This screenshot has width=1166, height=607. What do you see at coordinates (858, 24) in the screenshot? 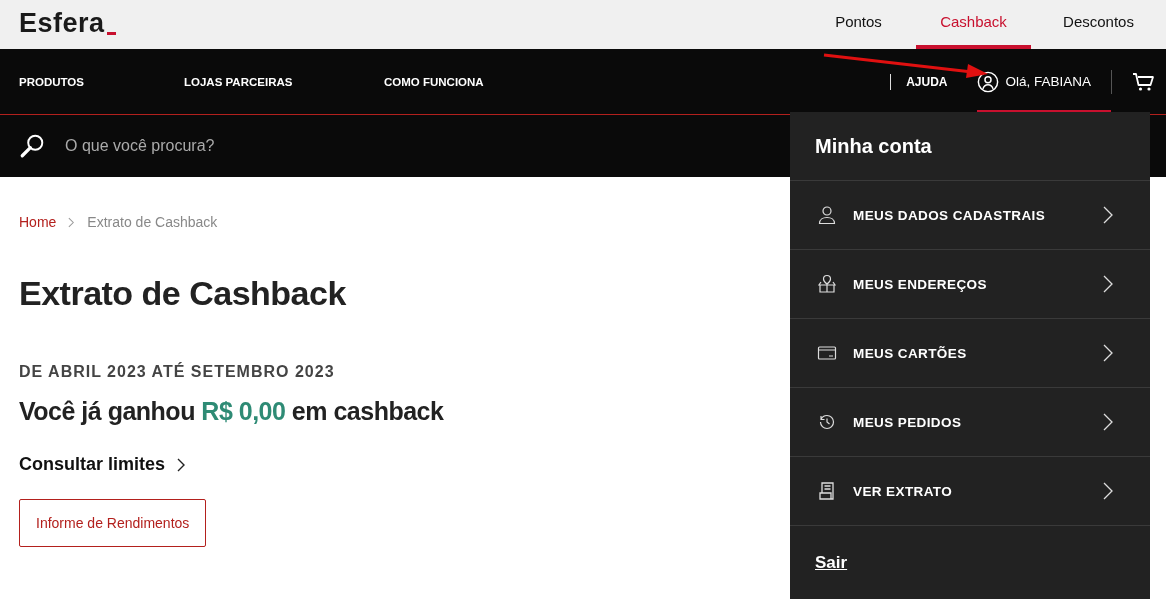
I see `nav-tab: Pontos` at bounding box center [858, 24].